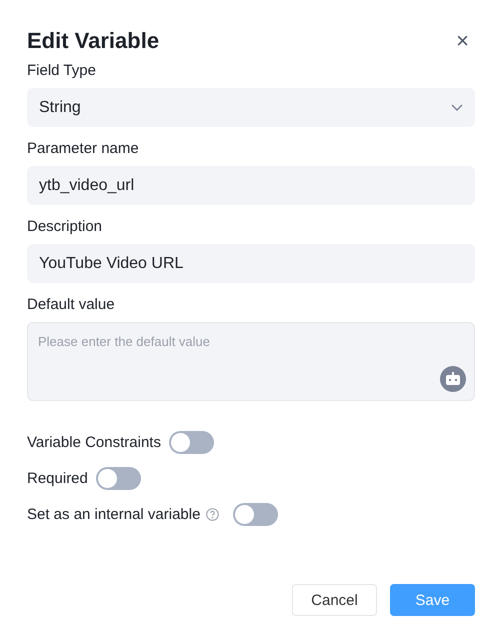 The image size is (500, 637). What do you see at coordinates (113, 514) in the screenshot?
I see `toggle-label: Set as an internal variable` at bounding box center [113, 514].